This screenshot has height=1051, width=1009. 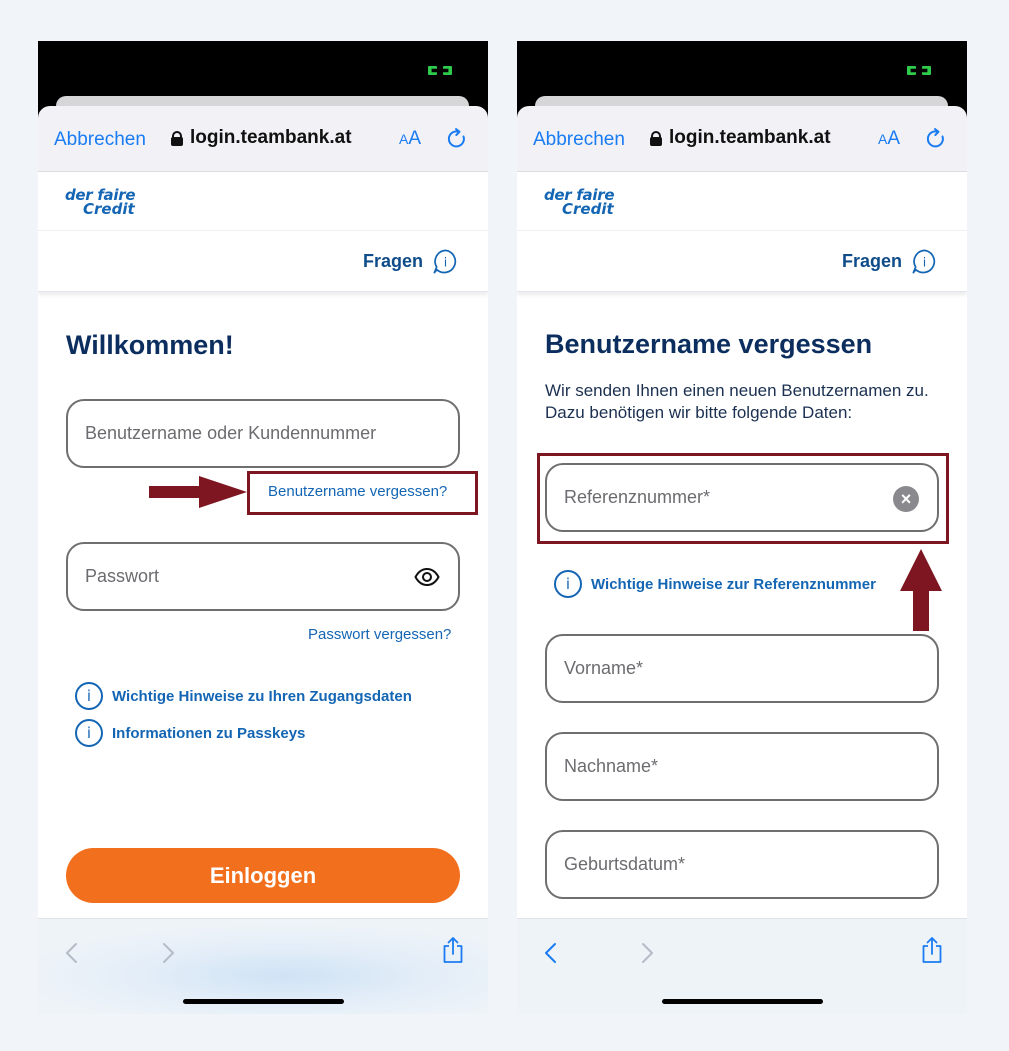 I want to click on password-input: Passwort, so click(x=263, y=576).